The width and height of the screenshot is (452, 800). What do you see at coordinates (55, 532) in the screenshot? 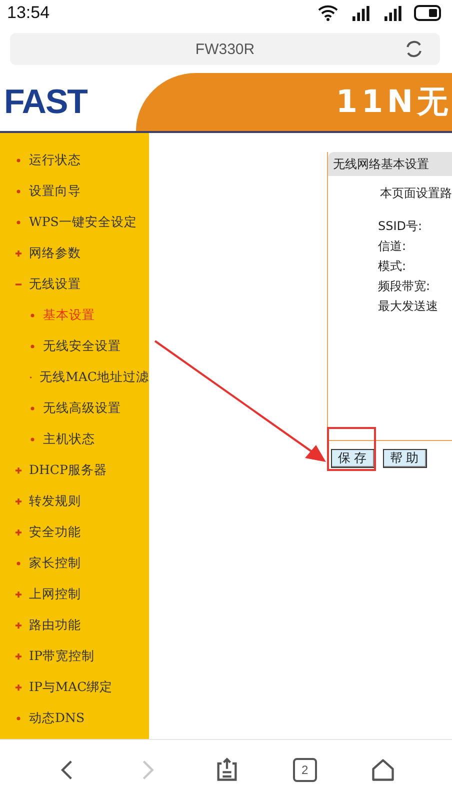
I see `sidebar-item: 安全功能` at bounding box center [55, 532].